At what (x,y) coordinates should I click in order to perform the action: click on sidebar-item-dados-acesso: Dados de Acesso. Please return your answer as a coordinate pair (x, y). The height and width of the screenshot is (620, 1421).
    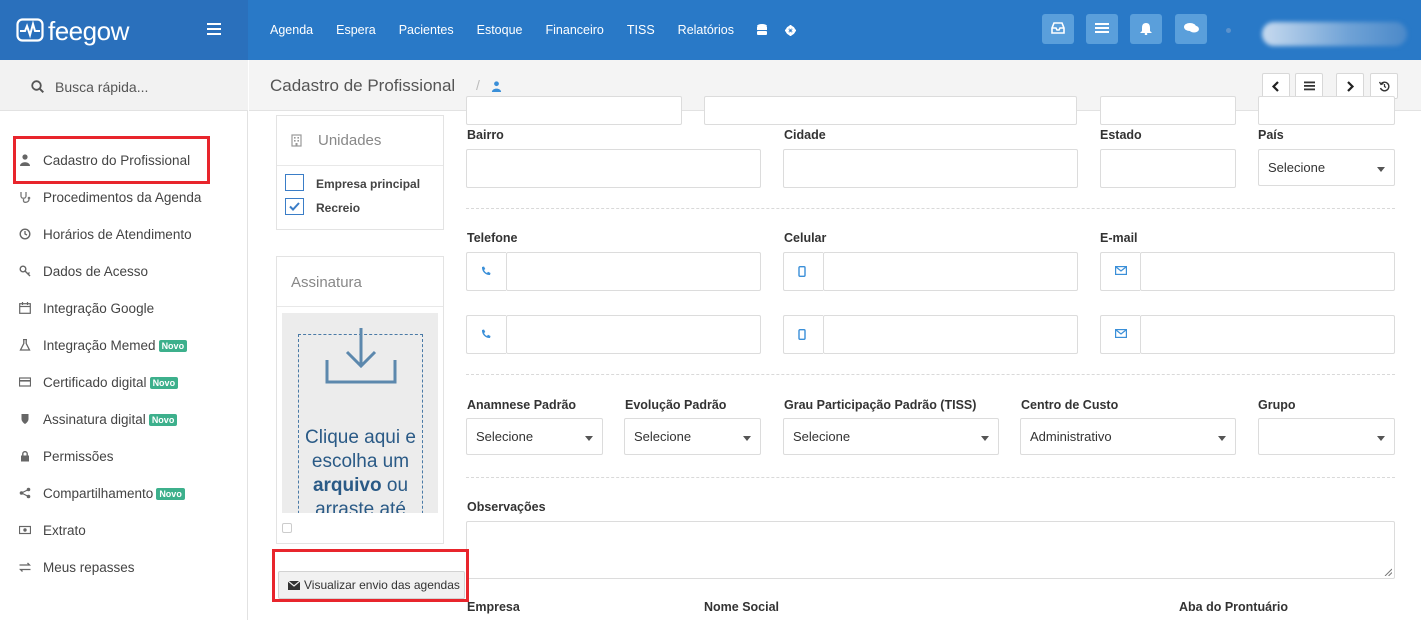
    Looking at the image, I should click on (124, 271).